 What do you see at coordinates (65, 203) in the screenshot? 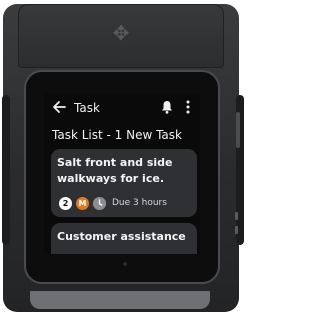
I see `count-badge: 2` at bounding box center [65, 203].